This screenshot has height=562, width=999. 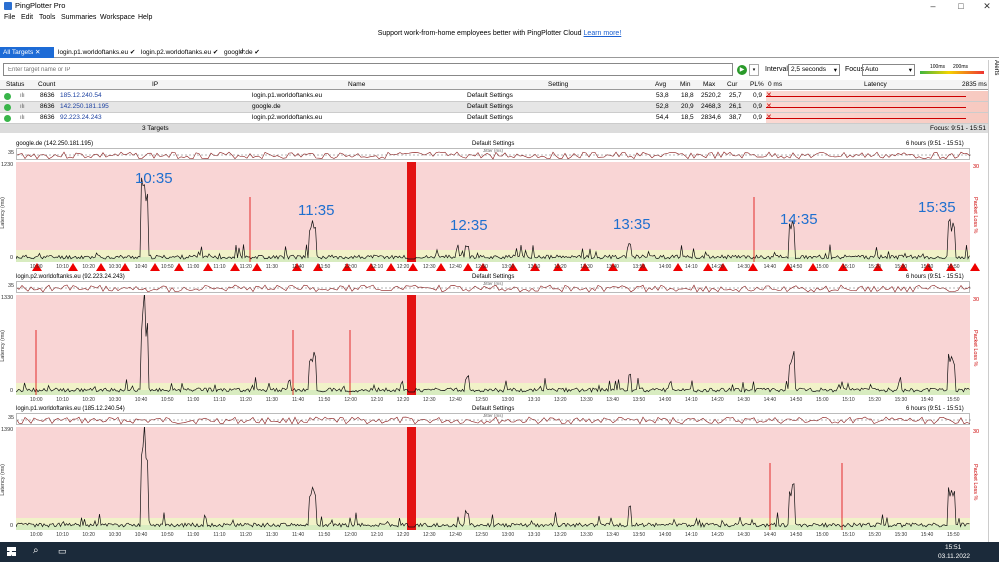 I want to click on menu-tools: Tools, so click(x=47, y=17).